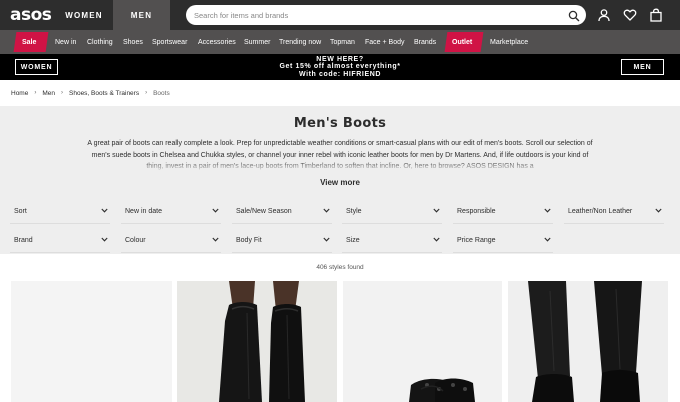 The image size is (680, 402). Describe the element at coordinates (171, 240) in the screenshot. I see `filter-colour: Colour` at that location.